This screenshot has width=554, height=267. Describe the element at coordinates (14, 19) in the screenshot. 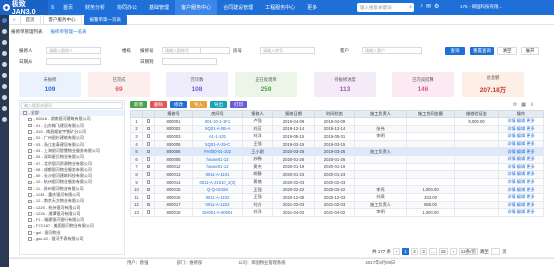

I see `tabs-prev-icon: «` at that location.